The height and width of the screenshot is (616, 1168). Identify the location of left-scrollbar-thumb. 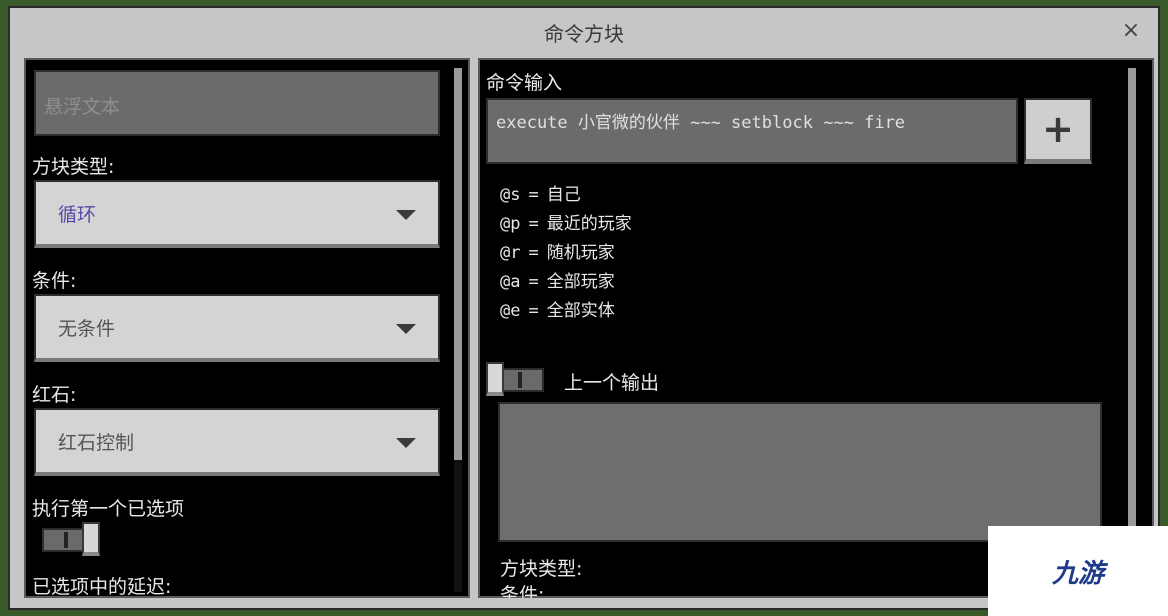
(458, 264).